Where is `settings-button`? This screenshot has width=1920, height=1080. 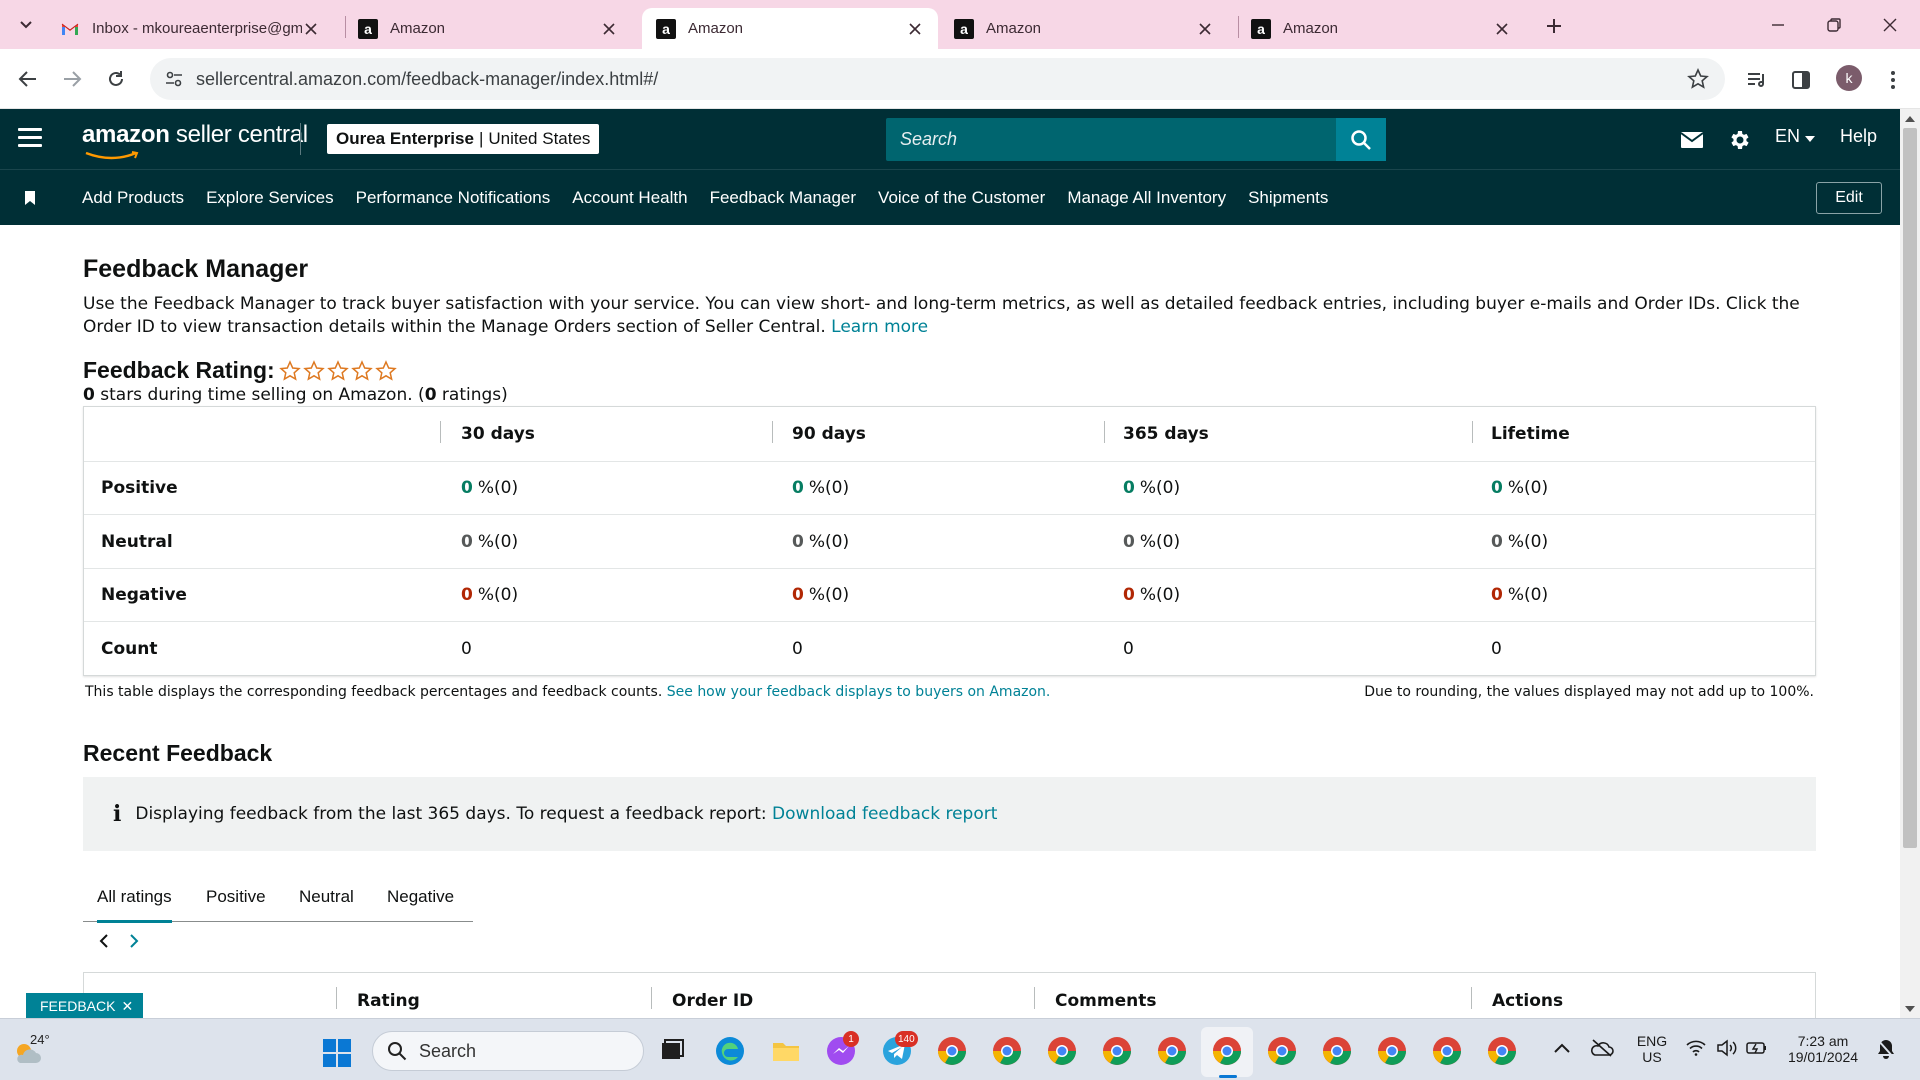 settings-button is located at coordinates (1739, 140).